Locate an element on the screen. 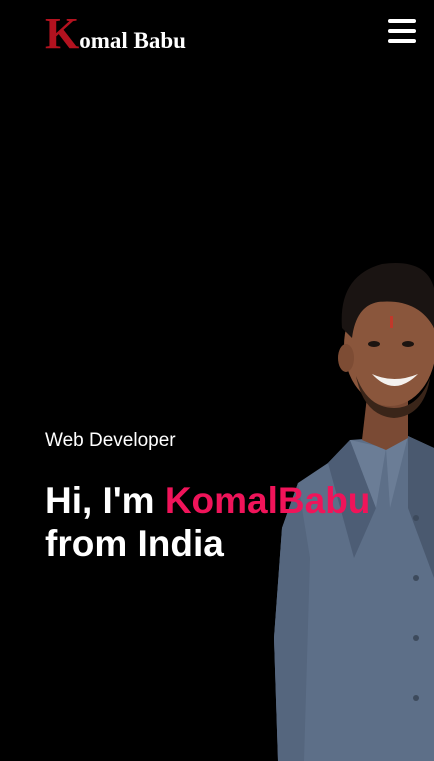 Image resolution: width=434 pixels, height=761 pixels. hero-headline: Hi, I'm KomalBabu from India is located at coordinates (207, 522).